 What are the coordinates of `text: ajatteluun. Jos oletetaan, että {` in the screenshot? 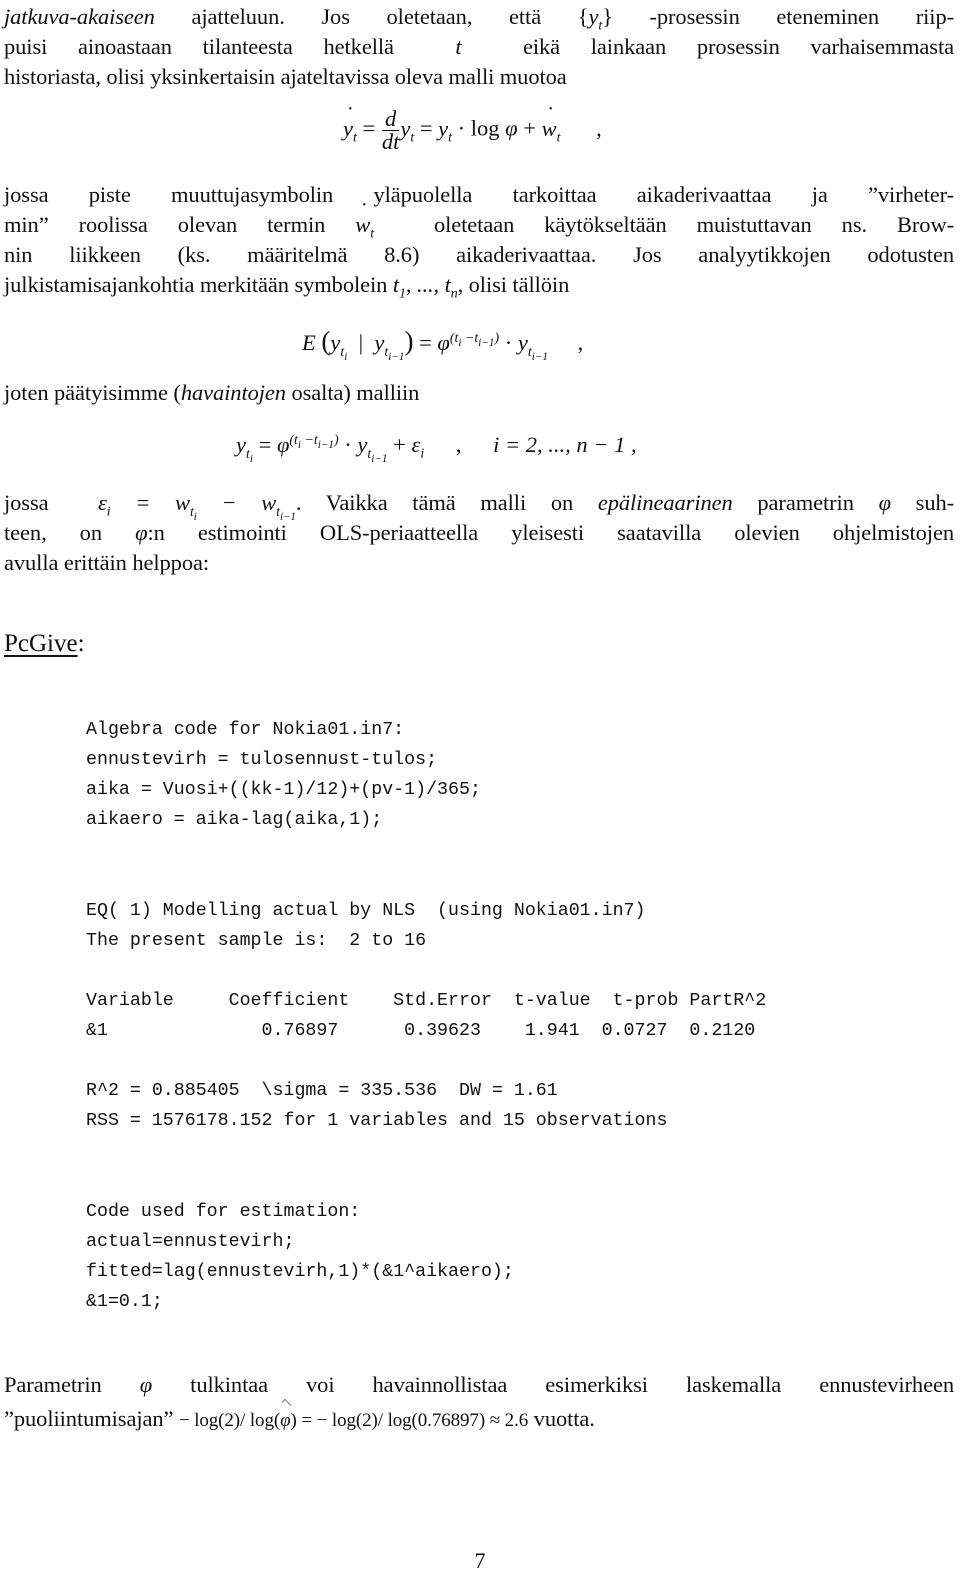 It's located at (371, 16).